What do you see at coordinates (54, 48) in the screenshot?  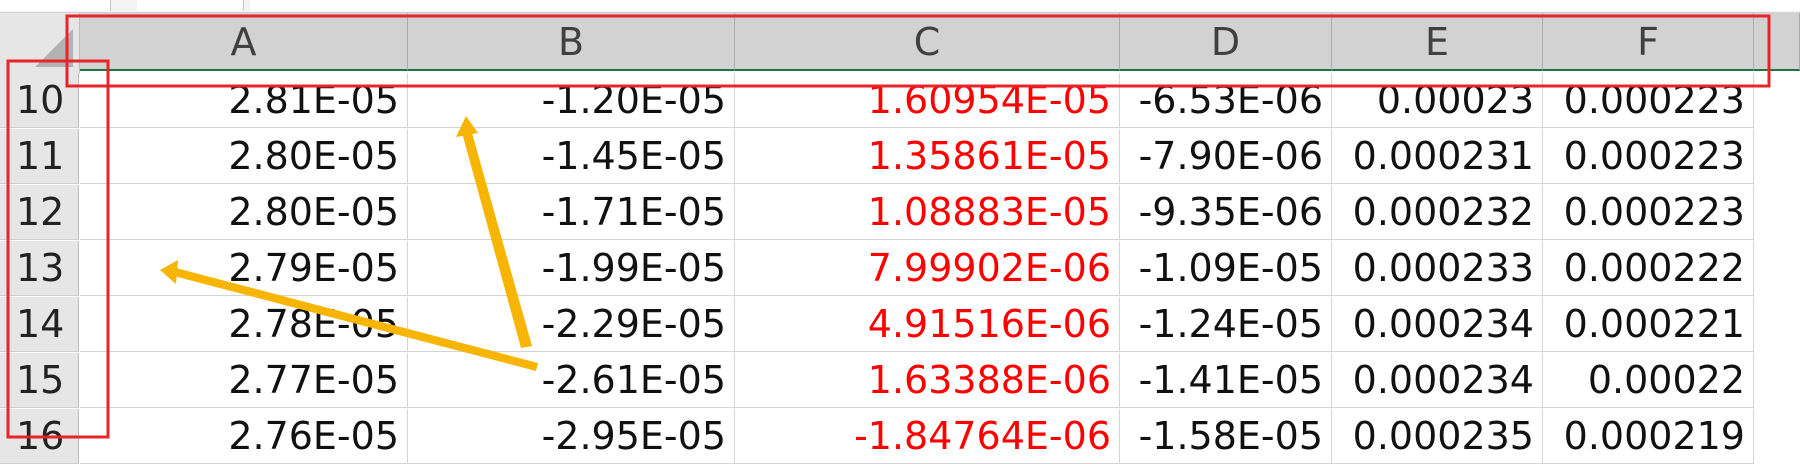 I see `select-all-triangle-icon` at bounding box center [54, 48].